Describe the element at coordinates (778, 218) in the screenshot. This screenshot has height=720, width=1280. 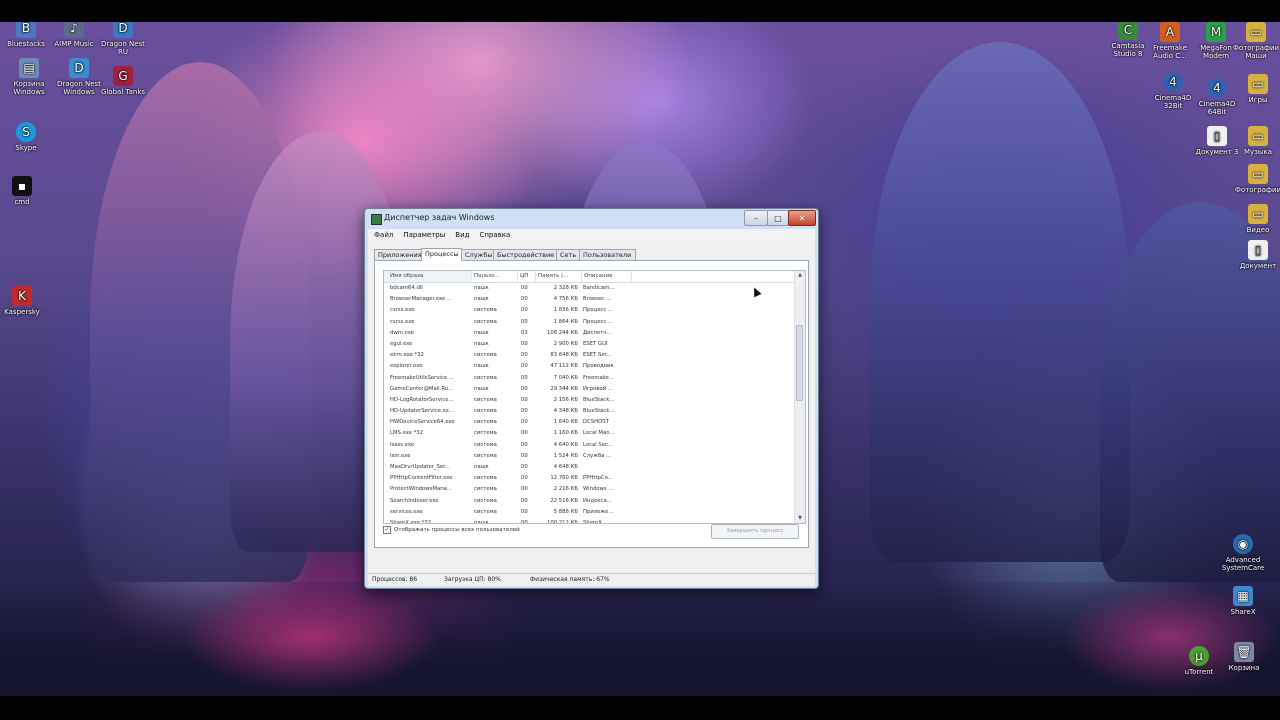
I see `maximize-button: □` at that location.